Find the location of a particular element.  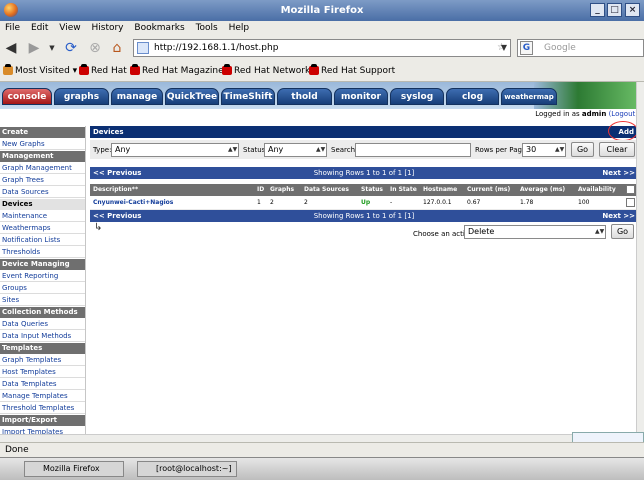

row-checkbox is located at coordinates (630, 202).